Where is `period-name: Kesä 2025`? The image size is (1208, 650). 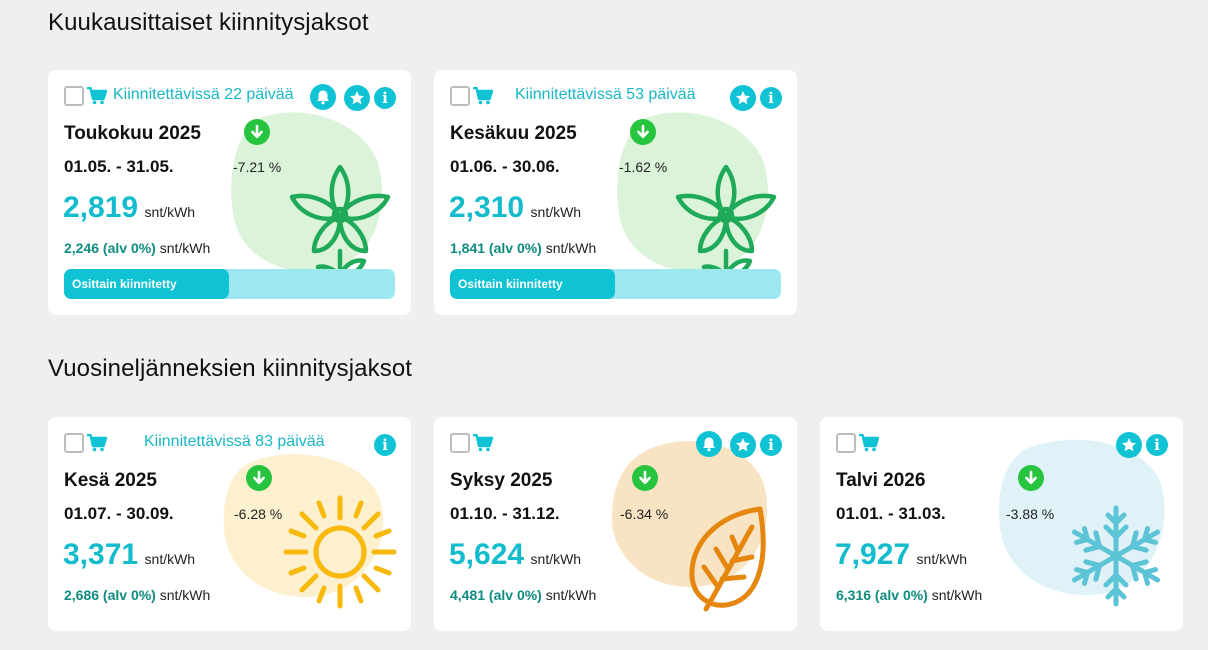 period-name: Kesä 2025 is located at coordinates (110, 480).